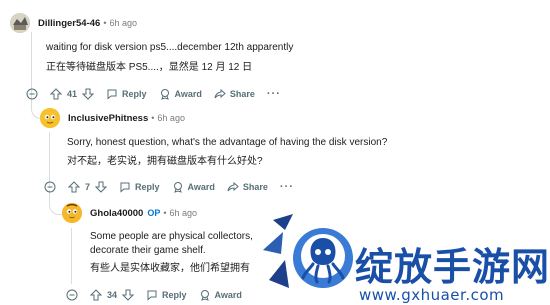 Image resolution: width=550 pixels, height=305 pixels. I want to click on comment-actions: 7 Reply Award Share ···, so click(174, 187).